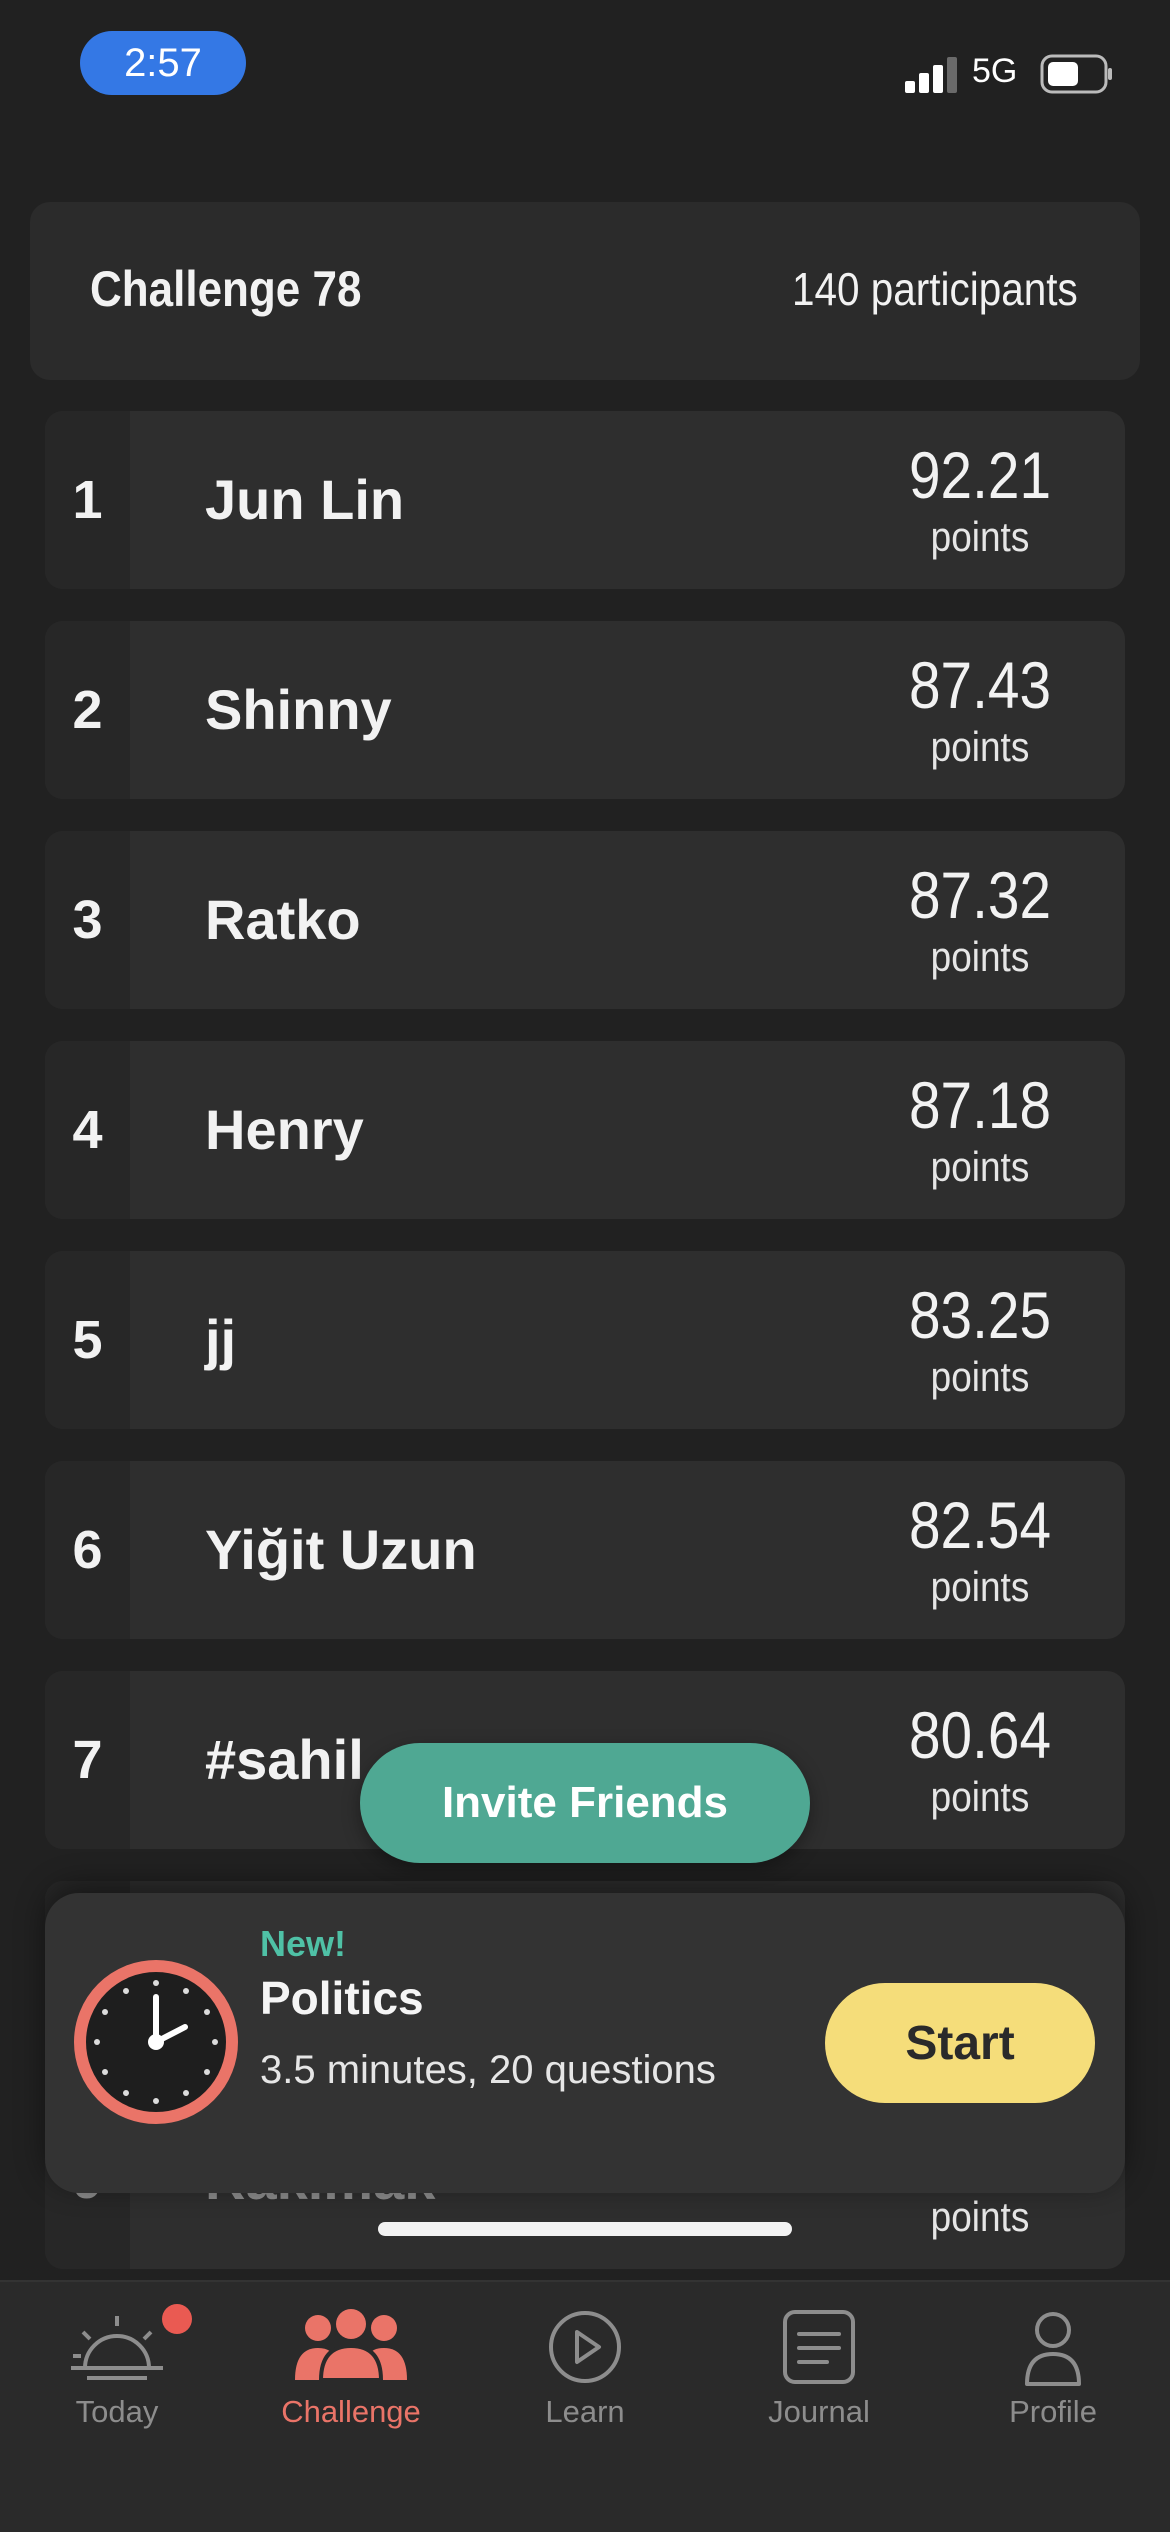  What do you see at coordinates (488, 2070) in the screenshot?
I see `promo-subtitle: 3.5 minutes, 20 questions` at bounding box center [488, 2070].